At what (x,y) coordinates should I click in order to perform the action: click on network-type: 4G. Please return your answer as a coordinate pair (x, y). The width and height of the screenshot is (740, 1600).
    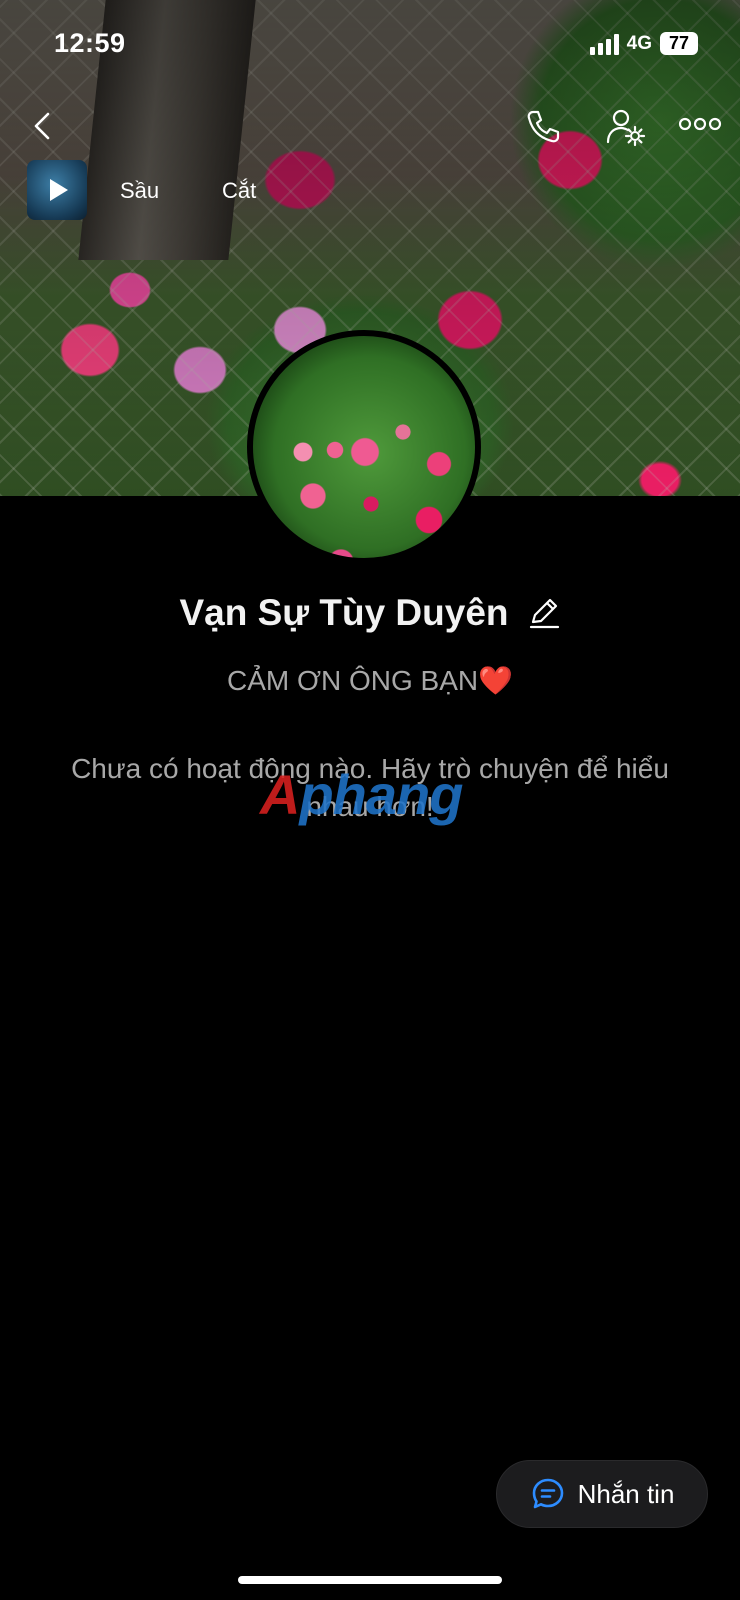
    Looking at the image, I should click on (639, 43).